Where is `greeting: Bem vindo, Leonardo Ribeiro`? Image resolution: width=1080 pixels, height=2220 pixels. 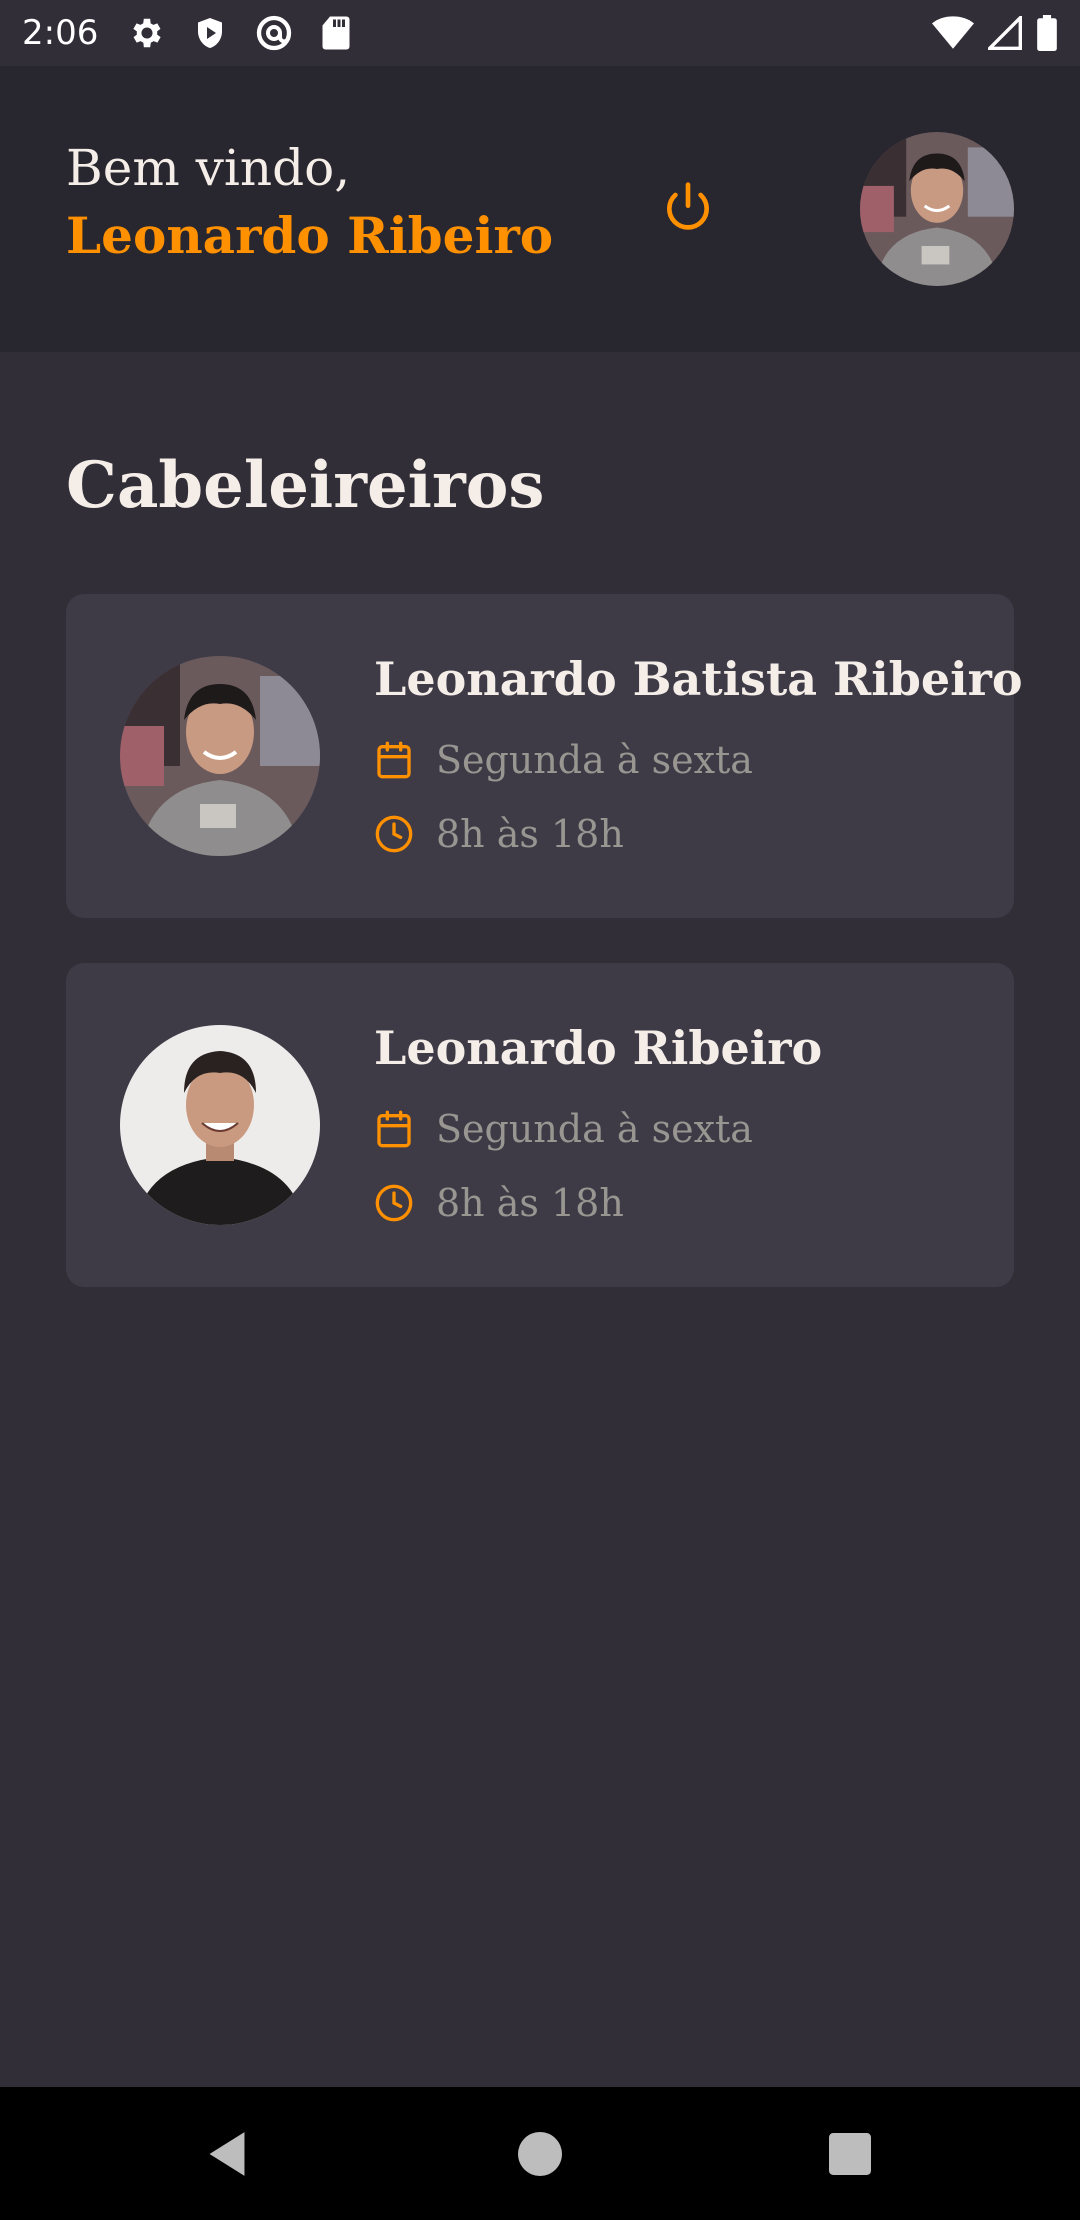 greeting: Bem vindo, Leonardo Ribeiro is located at coordinates (309, 202).